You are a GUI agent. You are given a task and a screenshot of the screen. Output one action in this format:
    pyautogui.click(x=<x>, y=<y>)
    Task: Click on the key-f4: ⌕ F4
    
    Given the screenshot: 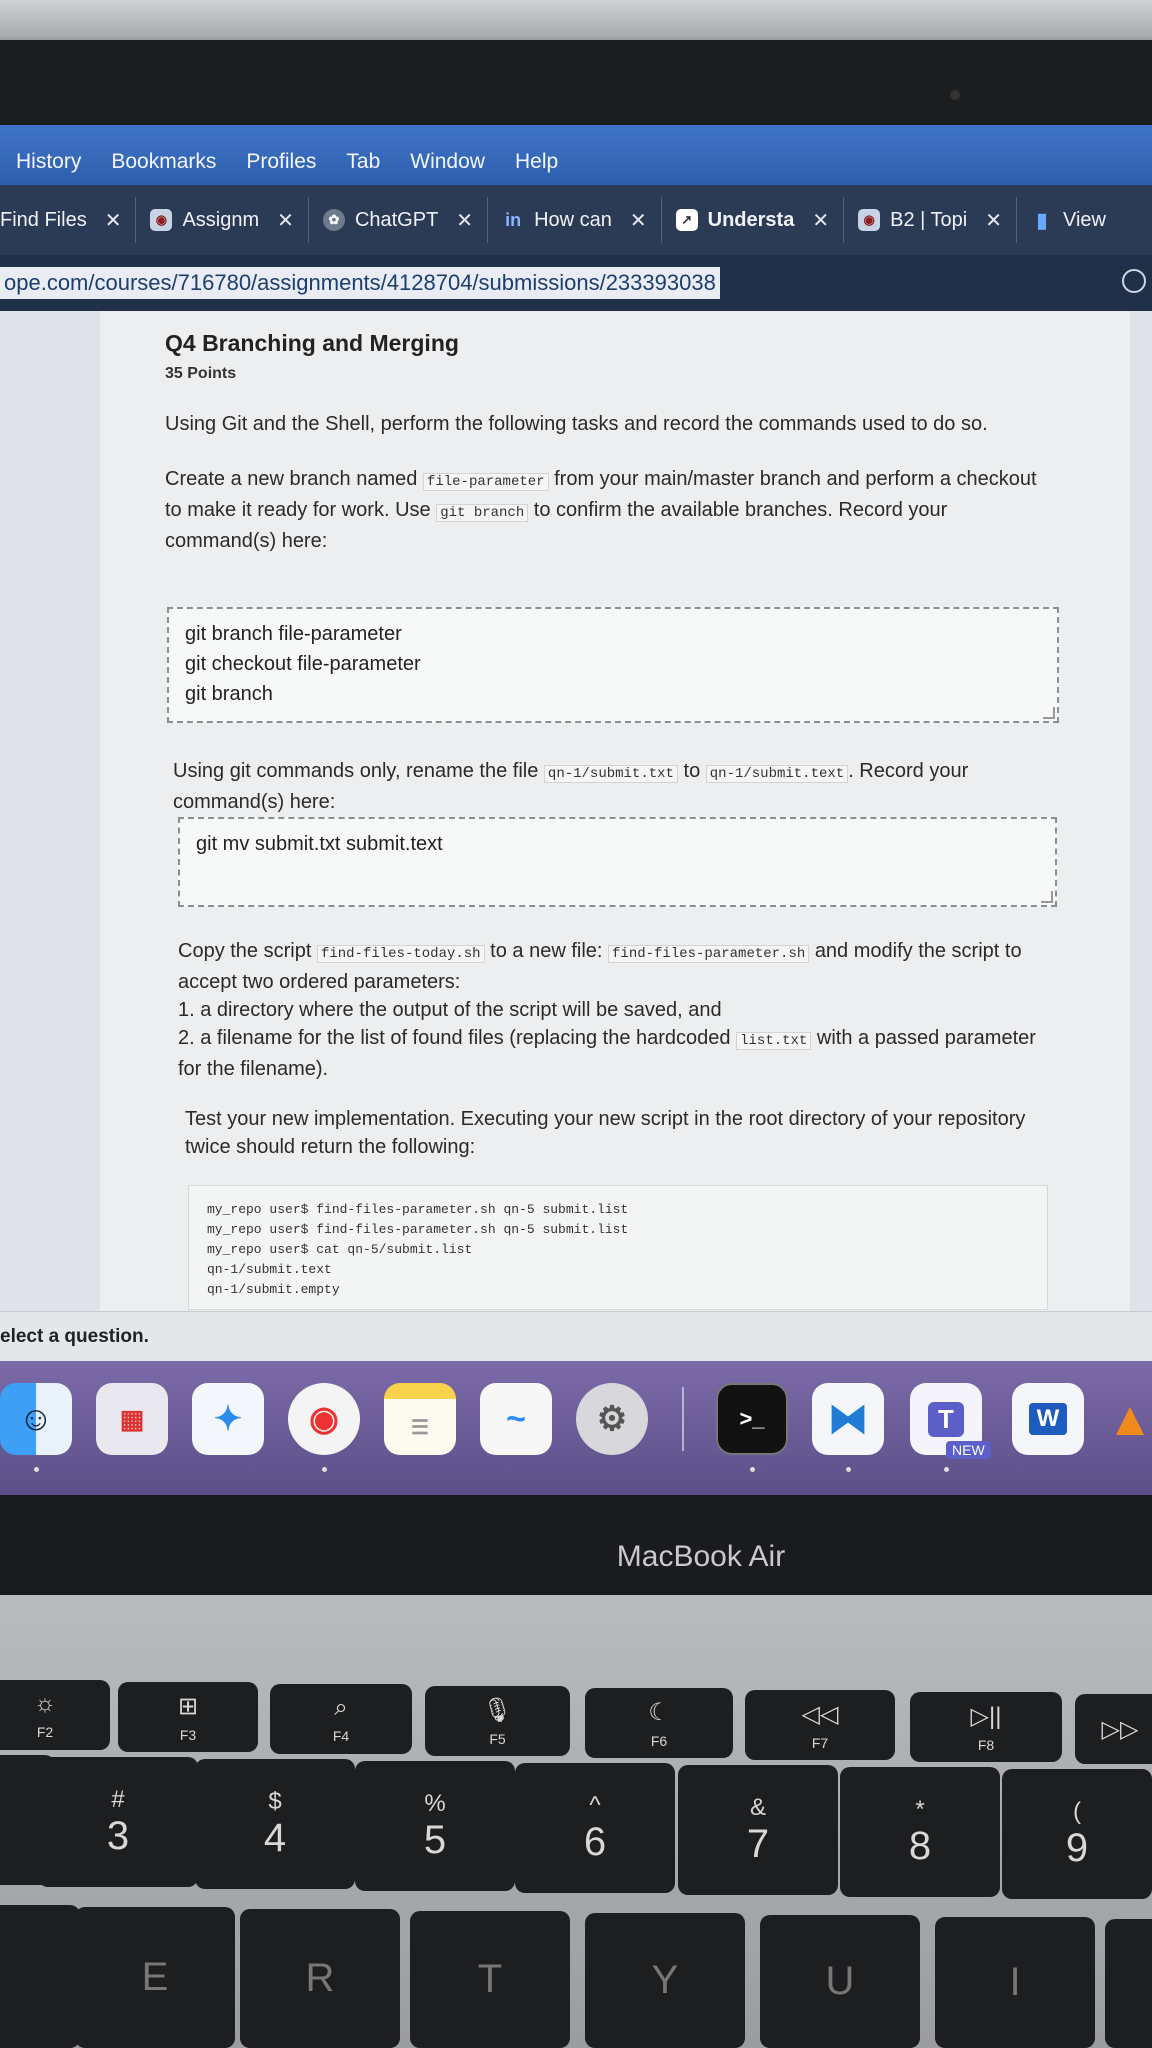 What is the action you would take?
    pyautogui.click(x=341, y=1719)
    